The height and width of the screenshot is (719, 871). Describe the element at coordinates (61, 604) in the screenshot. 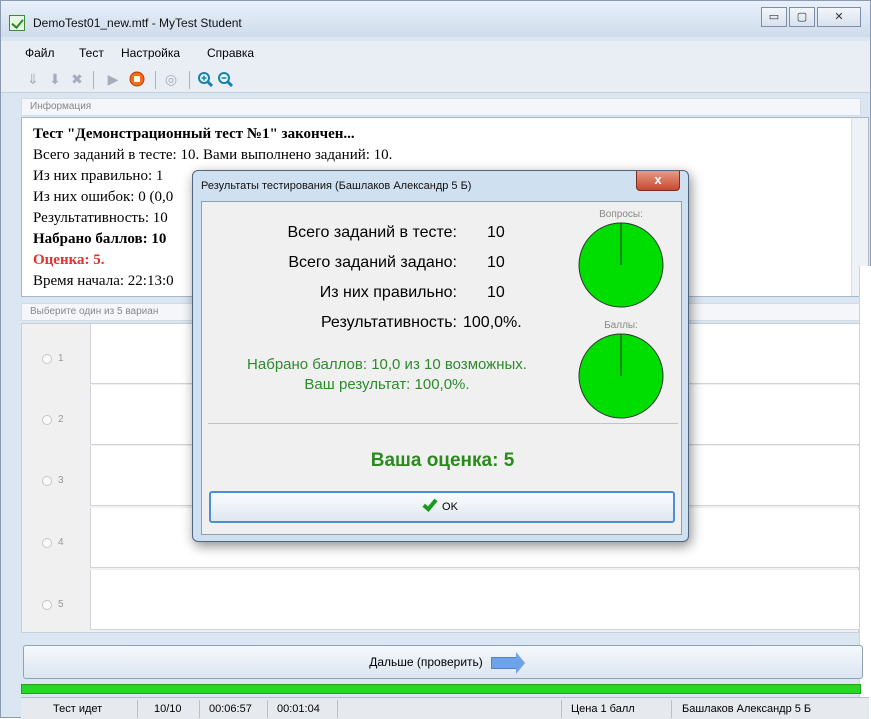

I see `option-number: 5` at that location.